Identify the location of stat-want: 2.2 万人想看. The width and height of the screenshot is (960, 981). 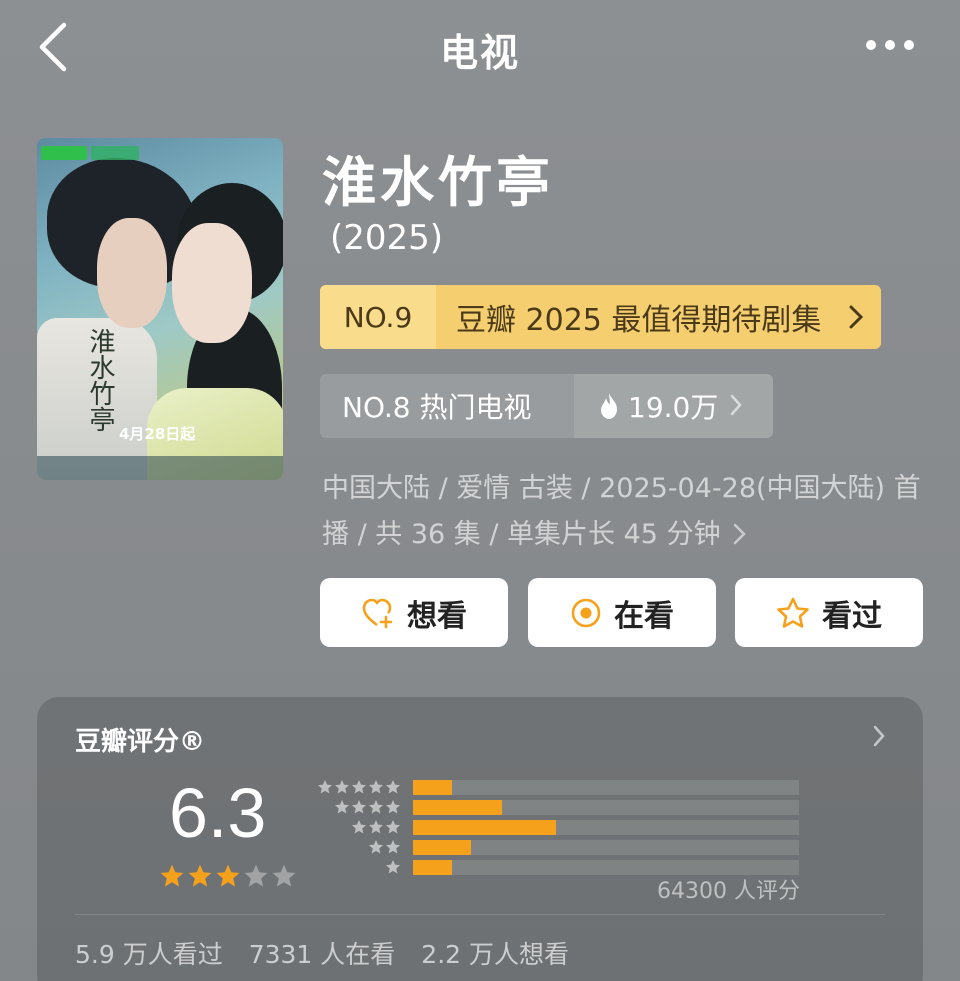
(495, 953).